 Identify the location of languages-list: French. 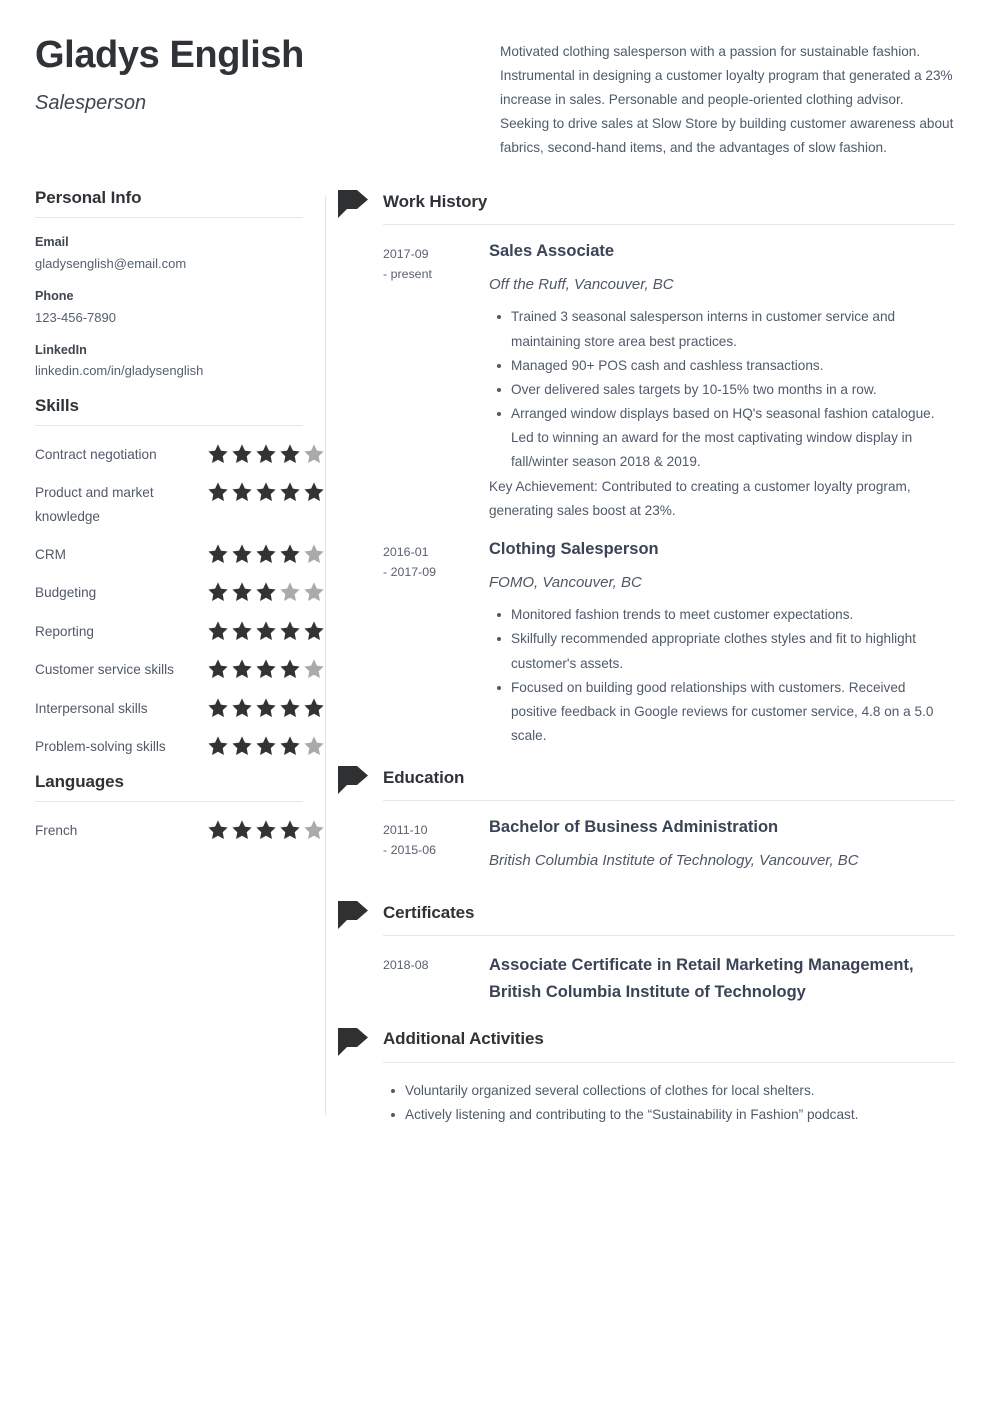
(180, 830).